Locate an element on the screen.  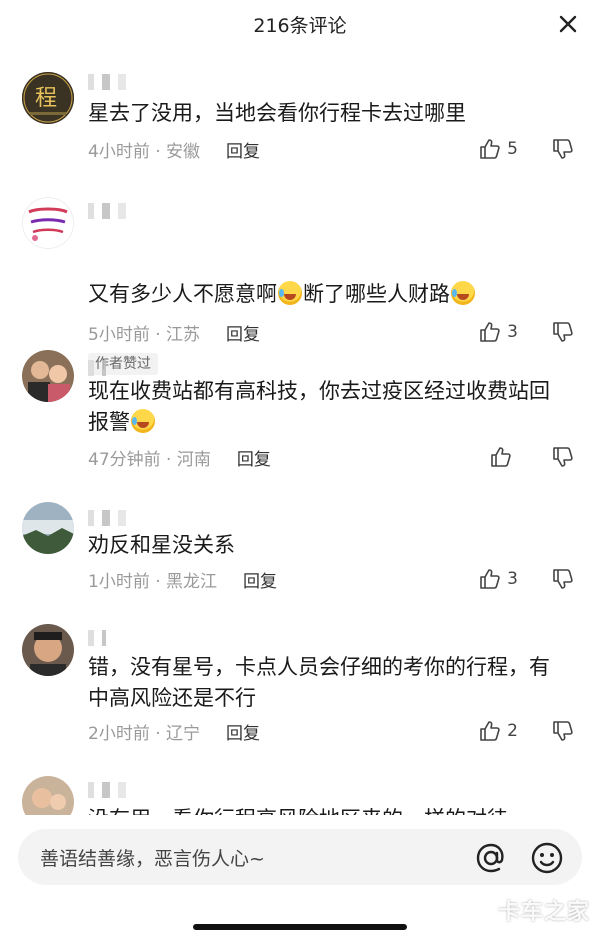
comment-text: 没有用，看你行程高风险地区来的一样的对待 is located at coordinates (338, 809).